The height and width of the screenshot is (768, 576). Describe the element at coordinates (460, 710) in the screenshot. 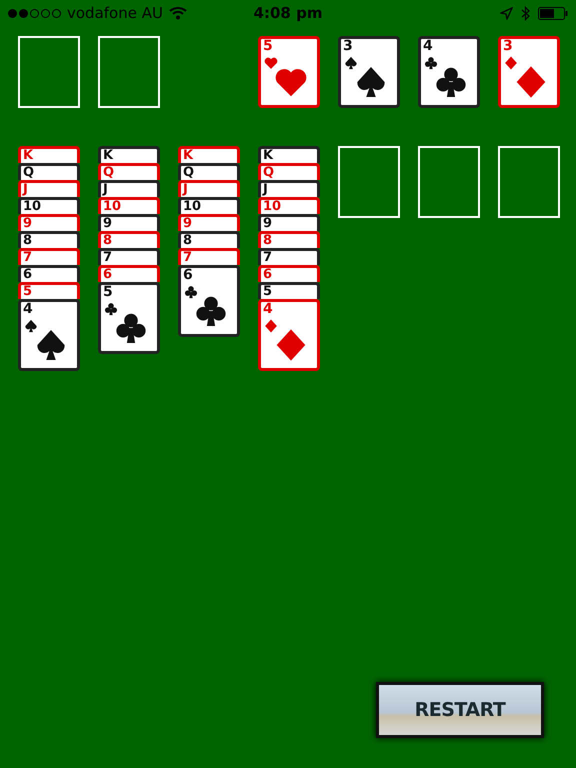

I see `restart-button: RESTART` at that location.